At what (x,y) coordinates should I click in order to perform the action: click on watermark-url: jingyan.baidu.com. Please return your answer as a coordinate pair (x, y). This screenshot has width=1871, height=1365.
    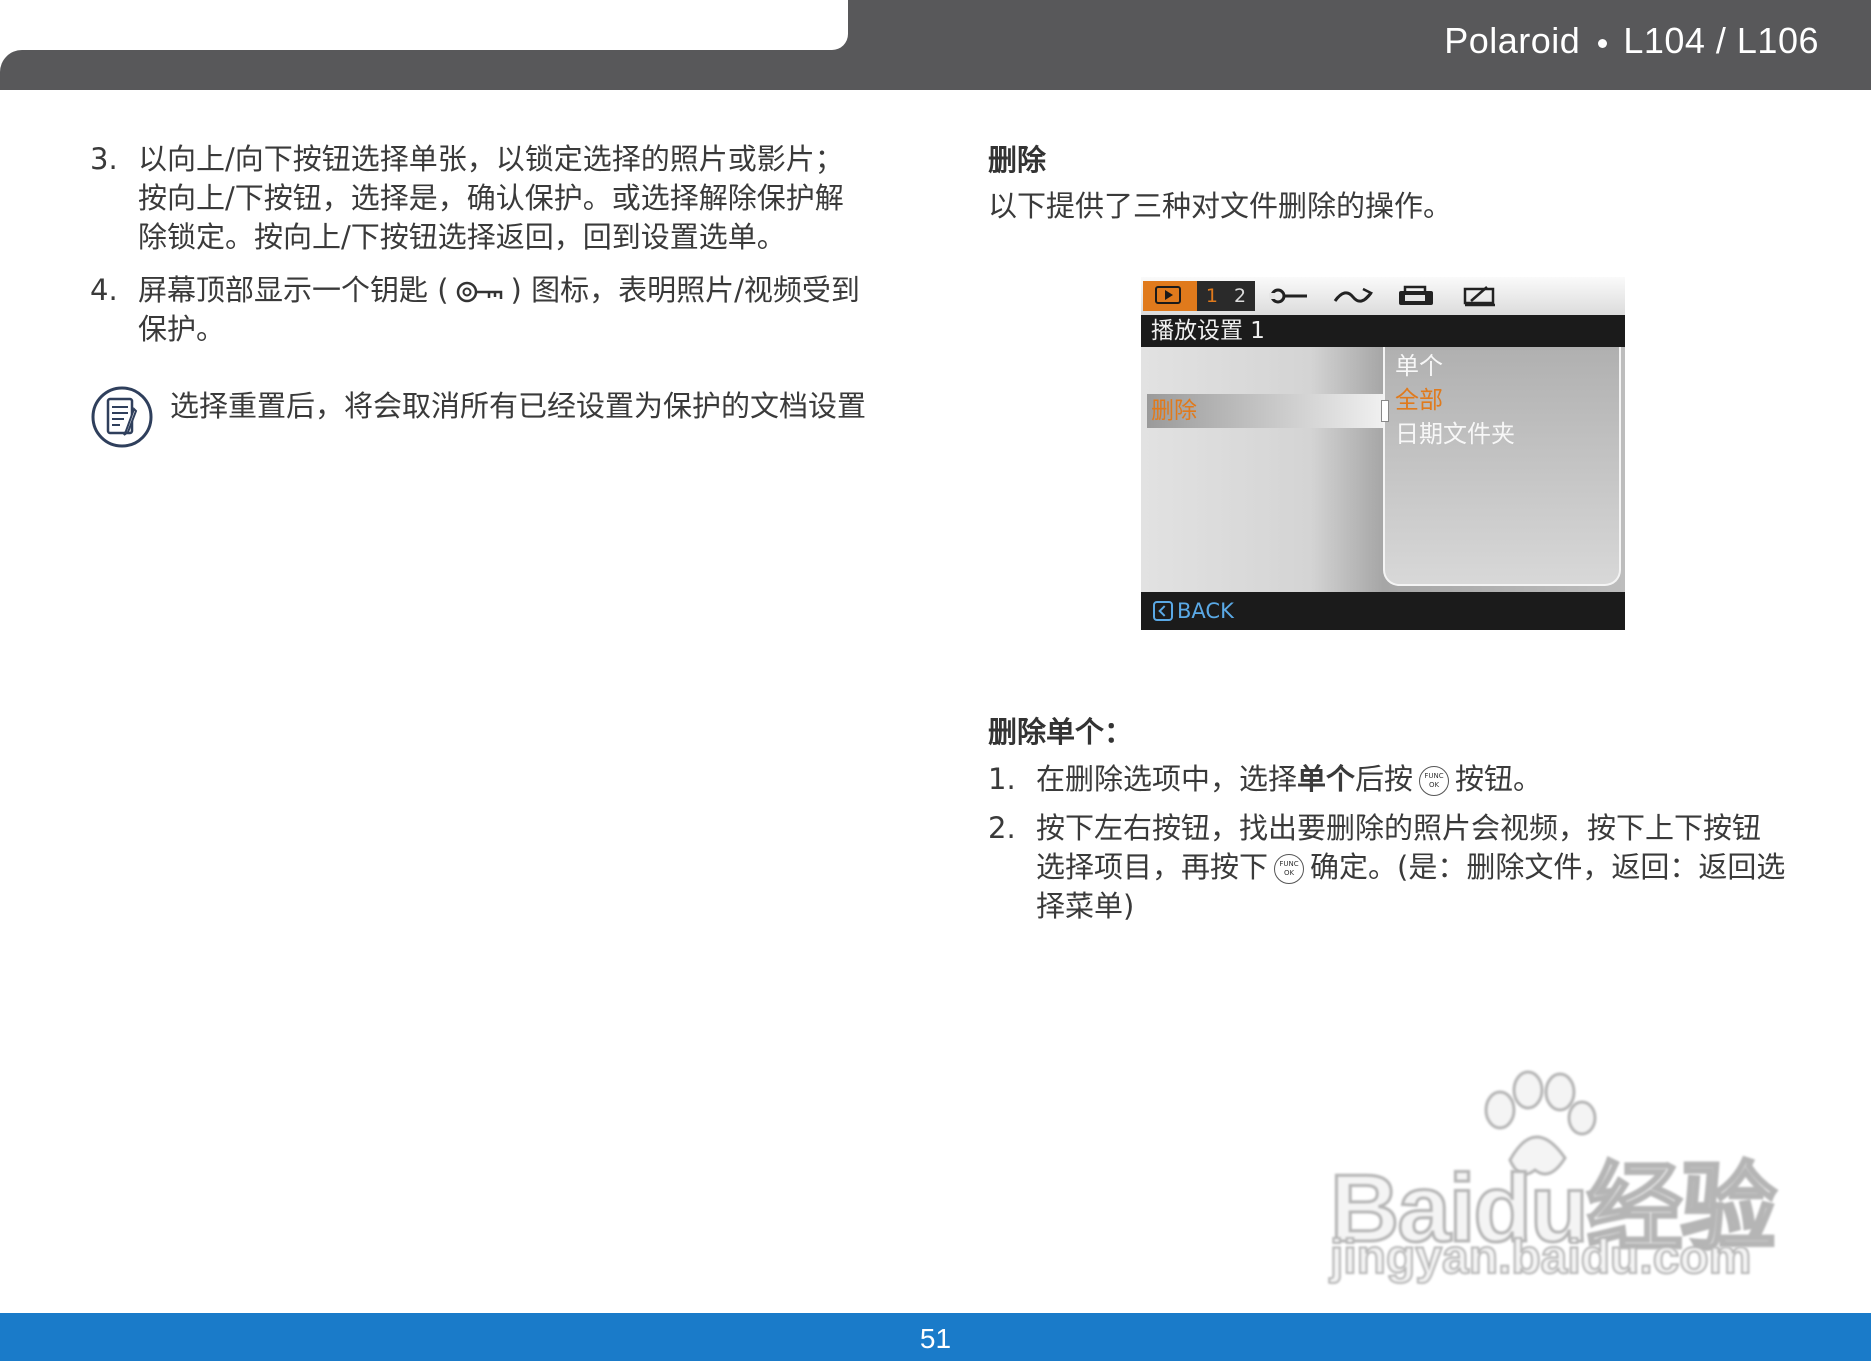
    Looking at the image, I should click on (1540, 1257).